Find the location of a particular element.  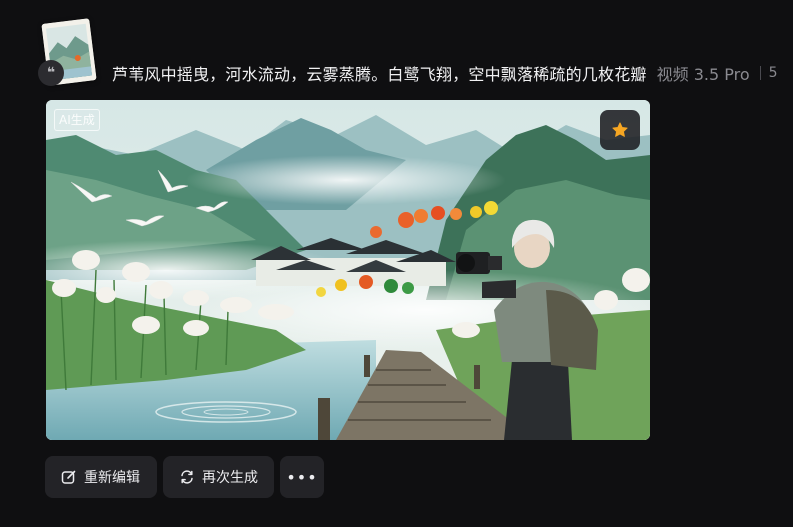

favorite-button is located at coordinates (620, 130).